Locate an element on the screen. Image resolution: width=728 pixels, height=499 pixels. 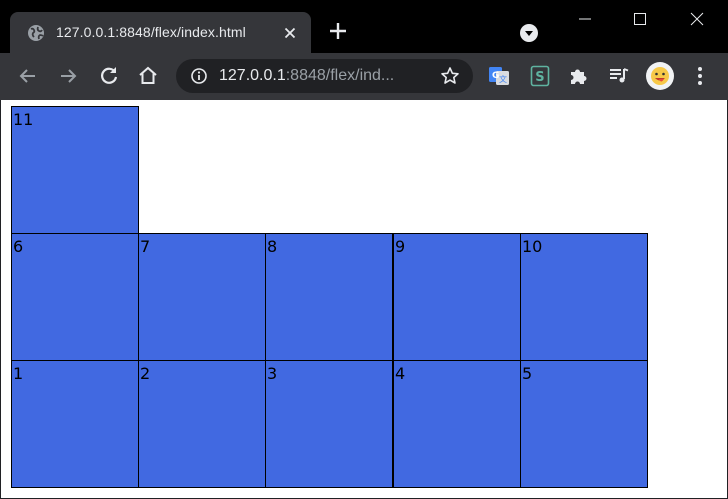
flex-item-7: 7 is located at coordinates (202, 297).